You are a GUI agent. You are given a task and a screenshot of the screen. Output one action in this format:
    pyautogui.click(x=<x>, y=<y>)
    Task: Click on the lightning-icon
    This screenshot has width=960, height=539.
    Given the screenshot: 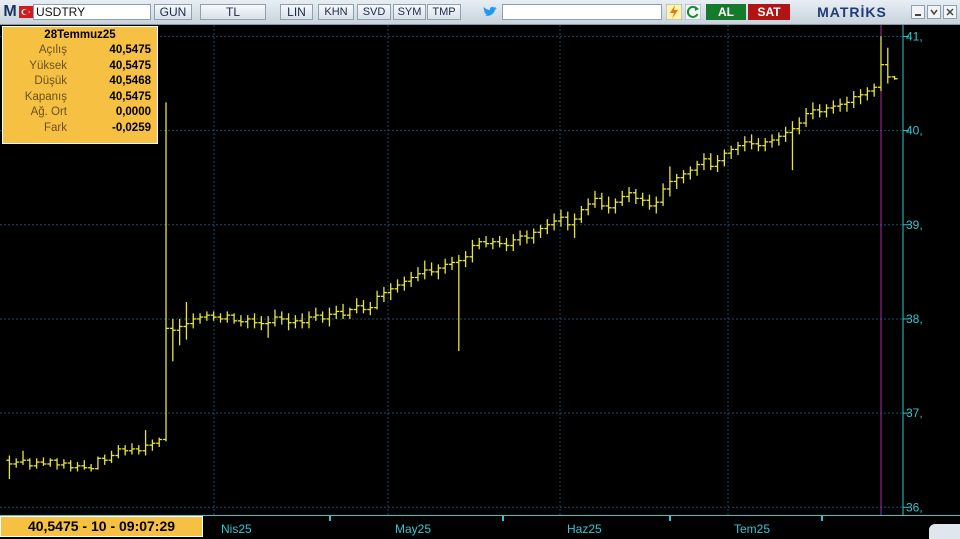 What is the action you would take?
    pyautogui.click(x=674, y=12)
    